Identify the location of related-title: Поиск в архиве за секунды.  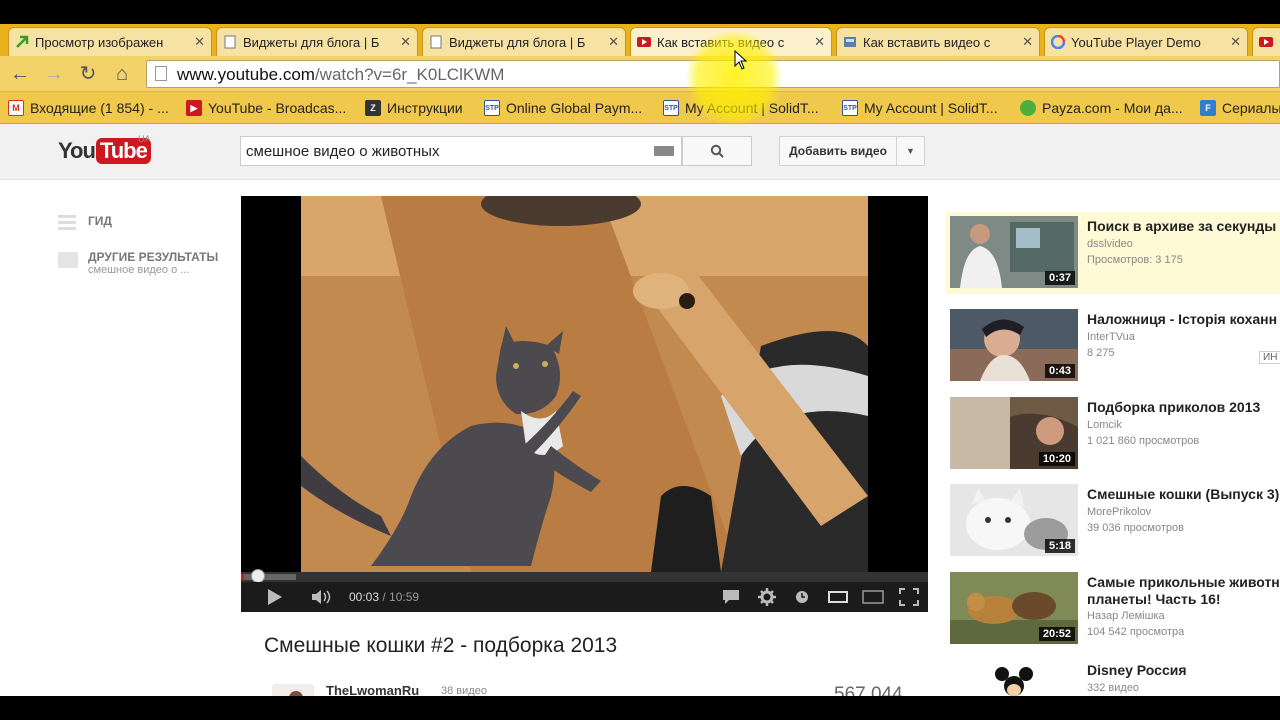
(1181, 226).